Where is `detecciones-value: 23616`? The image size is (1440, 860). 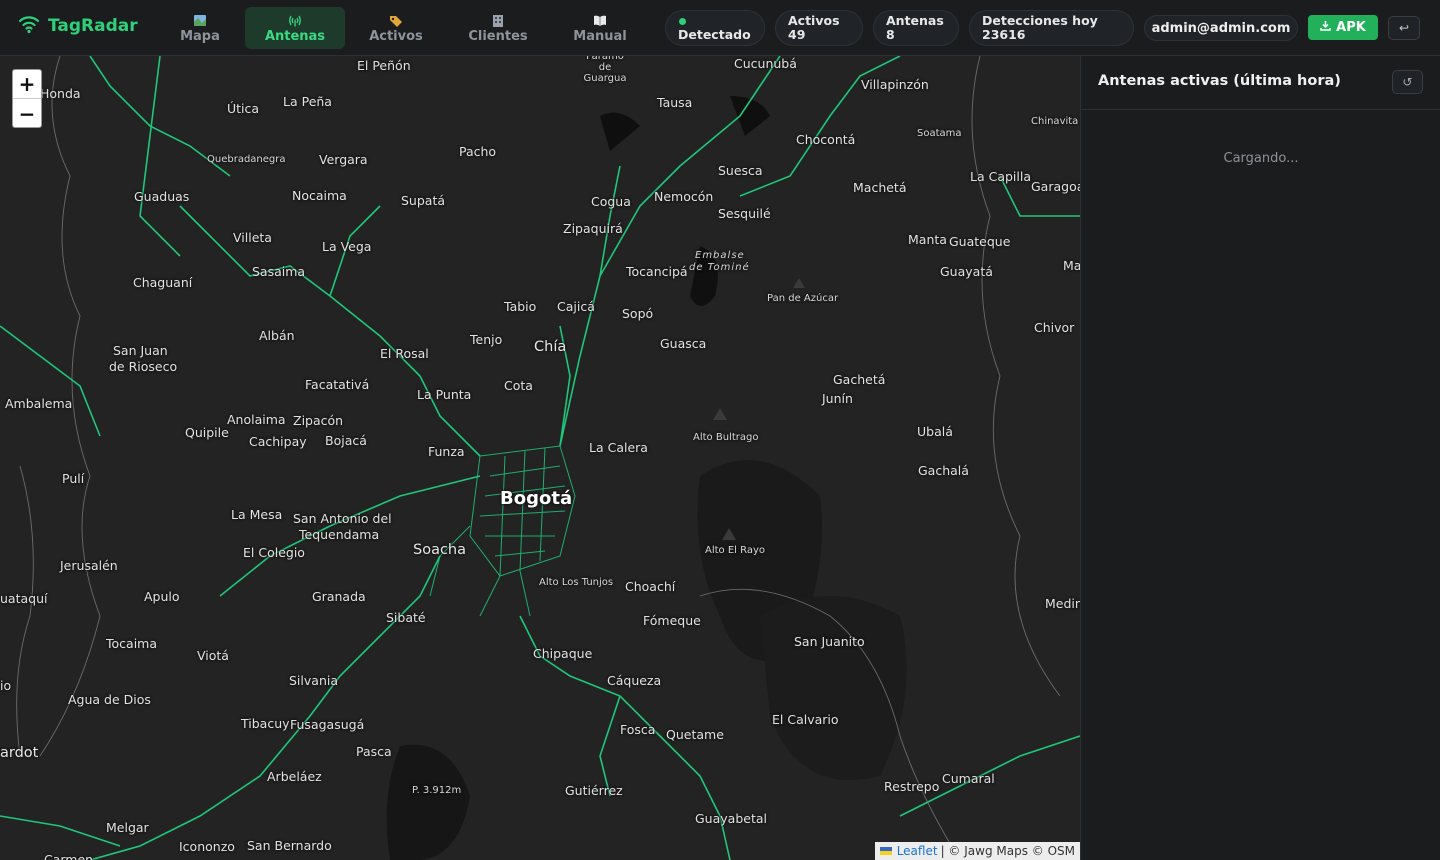
detecciones-value: 23616 is located at coordinates (1004, 34).